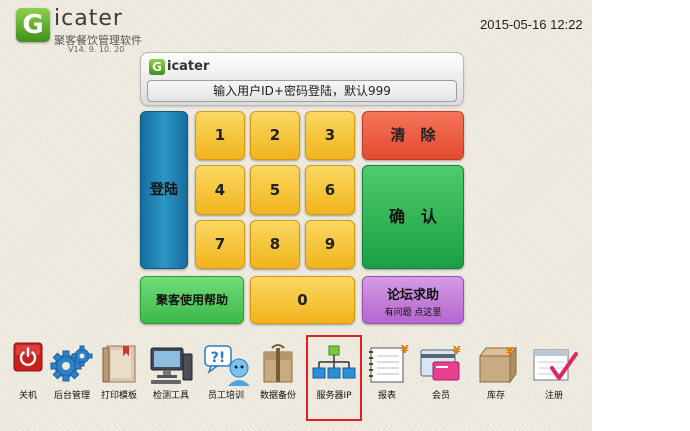  Describe the element at coordinates (275, 244) in the screenshot. I see `key-8: 8` at that location.